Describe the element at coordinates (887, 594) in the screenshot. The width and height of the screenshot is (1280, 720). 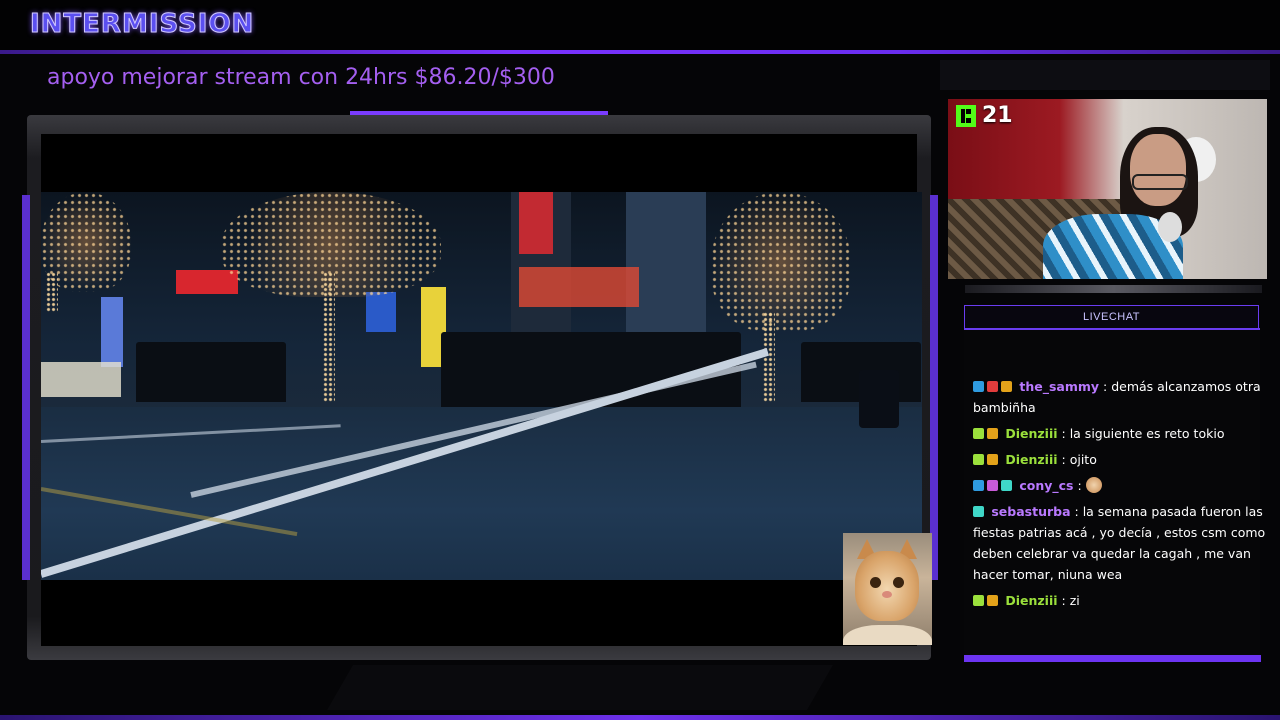
I see `cat-nose` at that location.